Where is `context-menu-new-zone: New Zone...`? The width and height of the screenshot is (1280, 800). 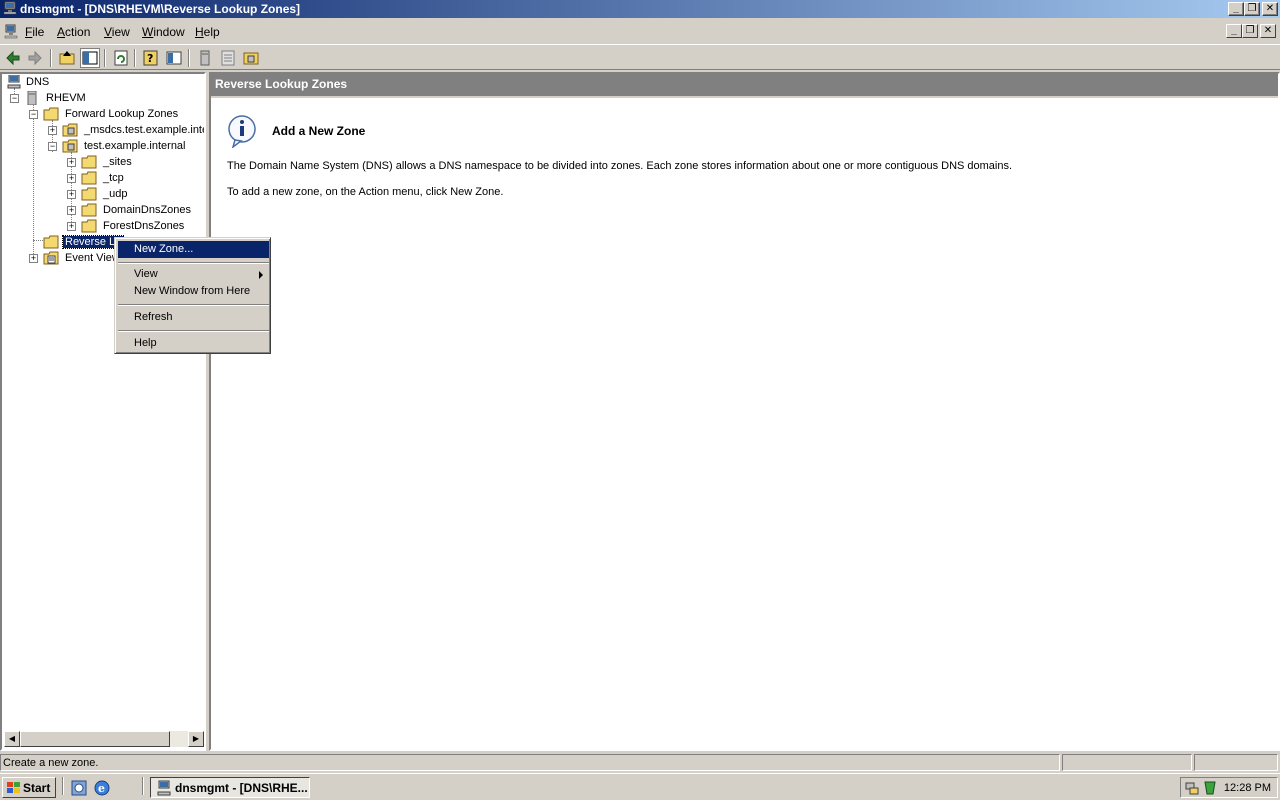 context-menu-new-zone: New Zone... is located at coordinates (193, 249).